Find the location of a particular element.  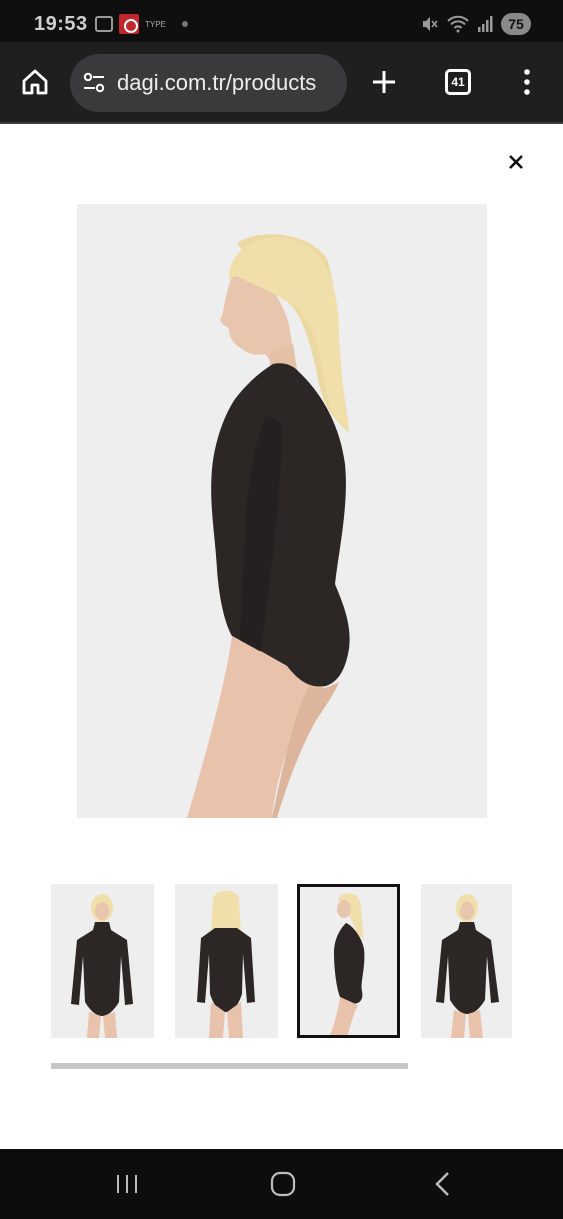

thumb-back is located at coordinates (226, 961).